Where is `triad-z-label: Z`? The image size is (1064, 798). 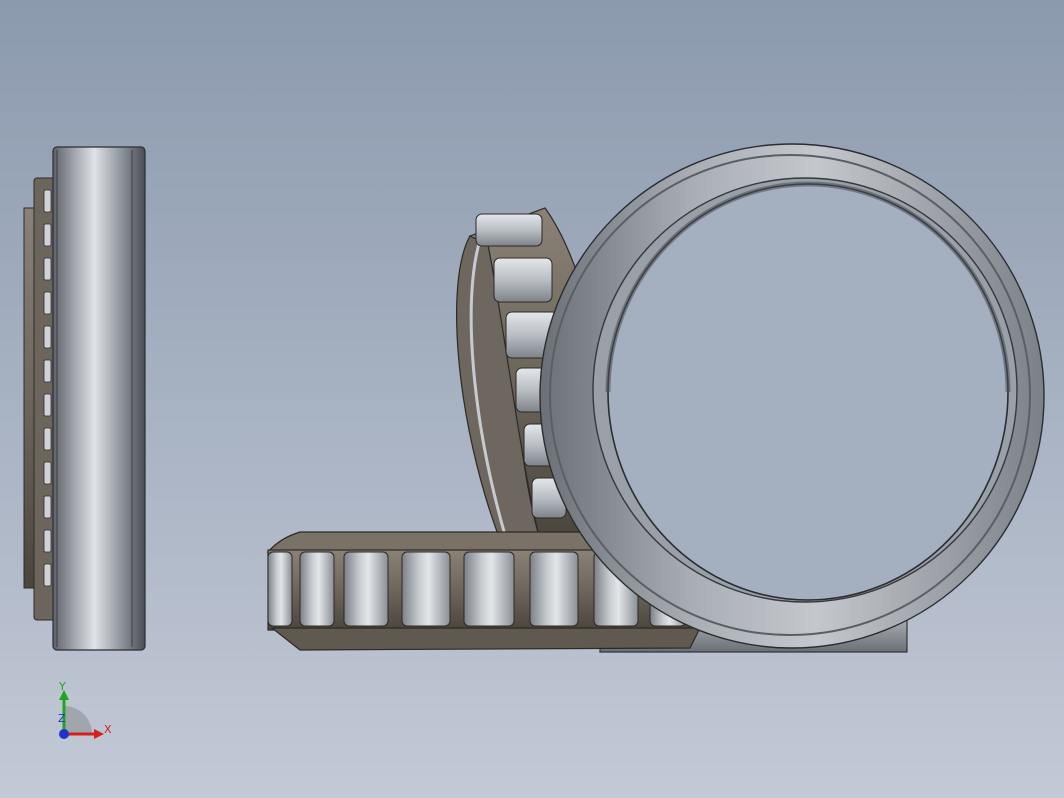
triad-z-label: Z is located at coordinates (62, 718).